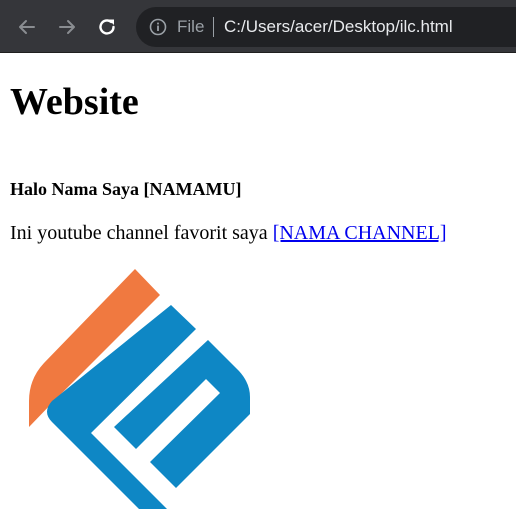 The width and height of the screenshot is (516, 509). I want to click on arrow-right-icon, so click(67, 27).